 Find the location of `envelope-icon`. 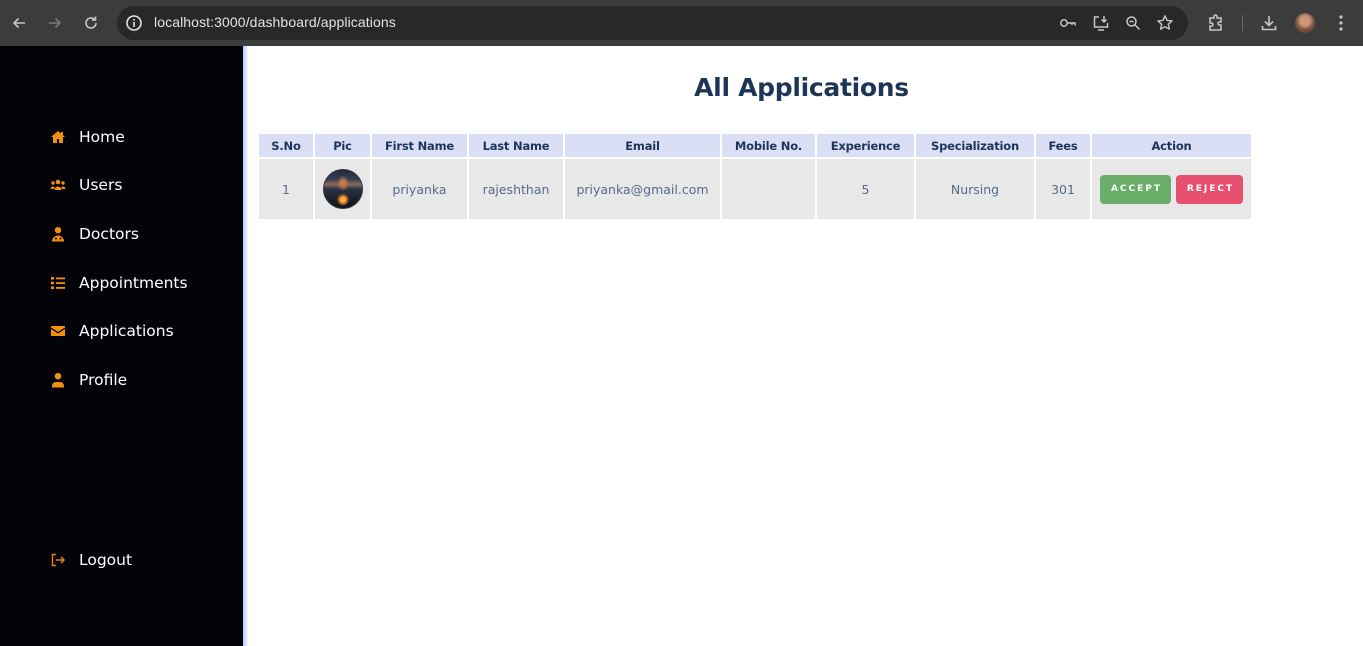

envelope-icon is located at coordinates (58, 331).